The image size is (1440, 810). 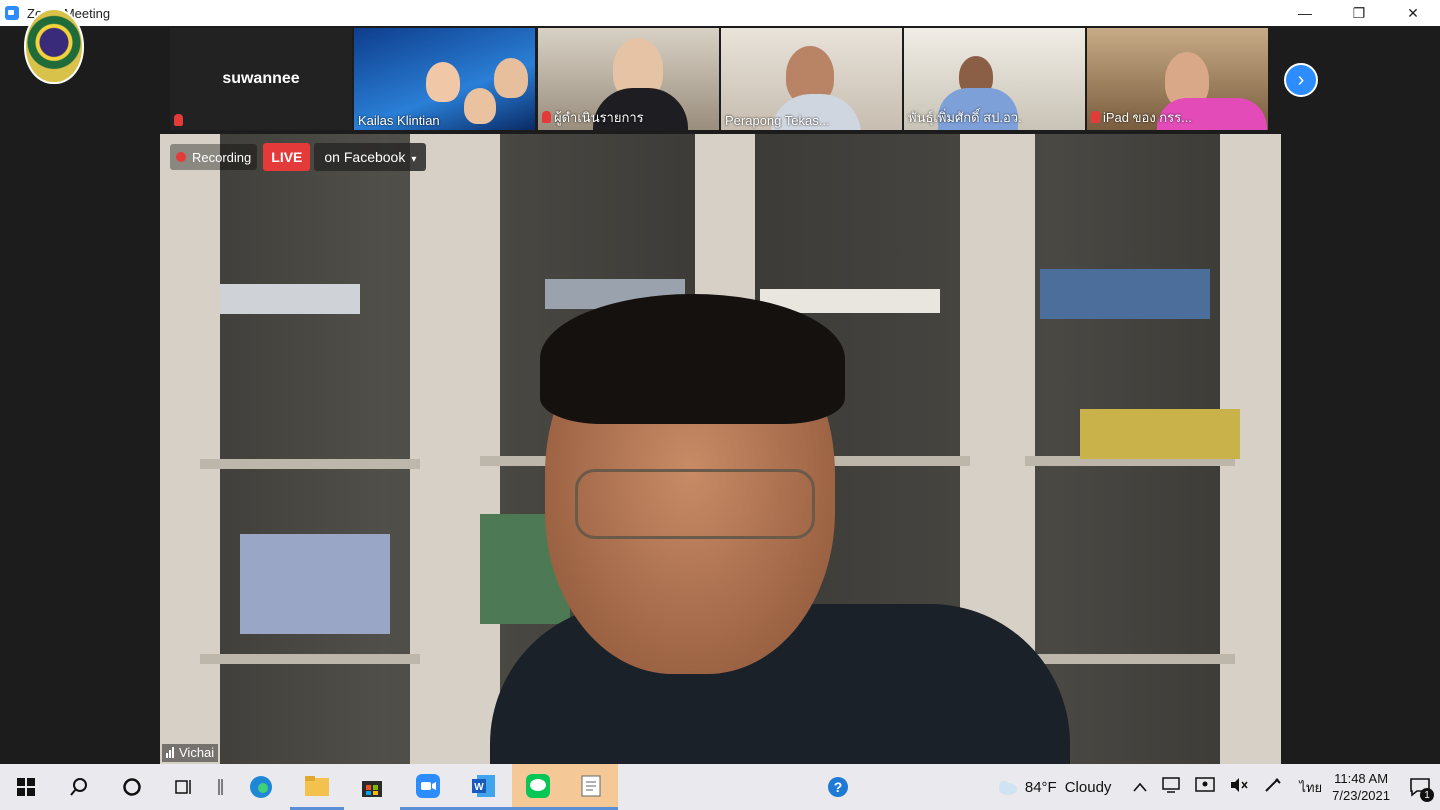 I want to click on taskbar: W ? 84°F Cloudy ไทย 11:48 AM 7/23/2021 1, so click(x=720, y=787).